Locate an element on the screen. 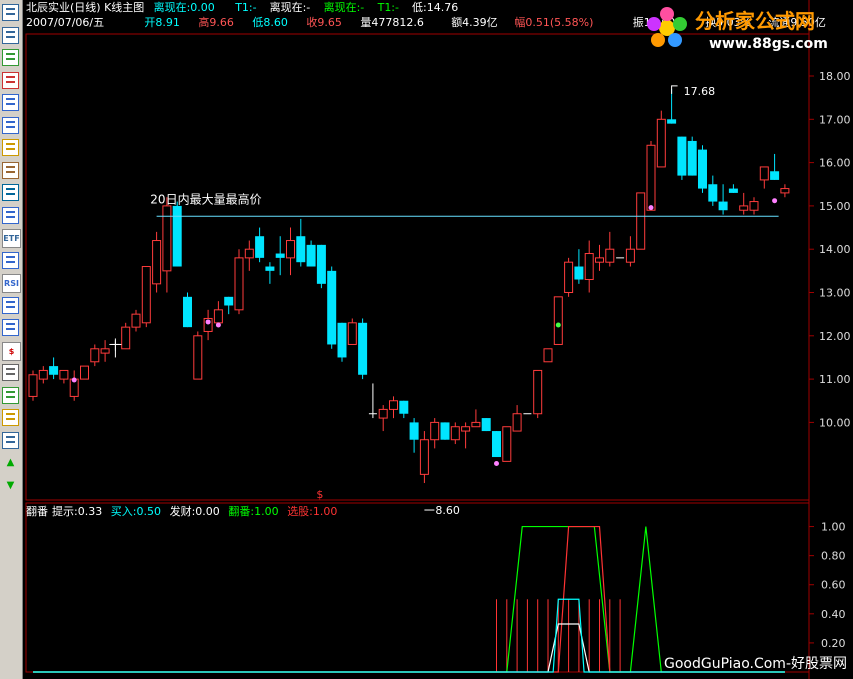 The height and width of the screenshot is (679, 853). window-icon is located at coordinates (10, 305).